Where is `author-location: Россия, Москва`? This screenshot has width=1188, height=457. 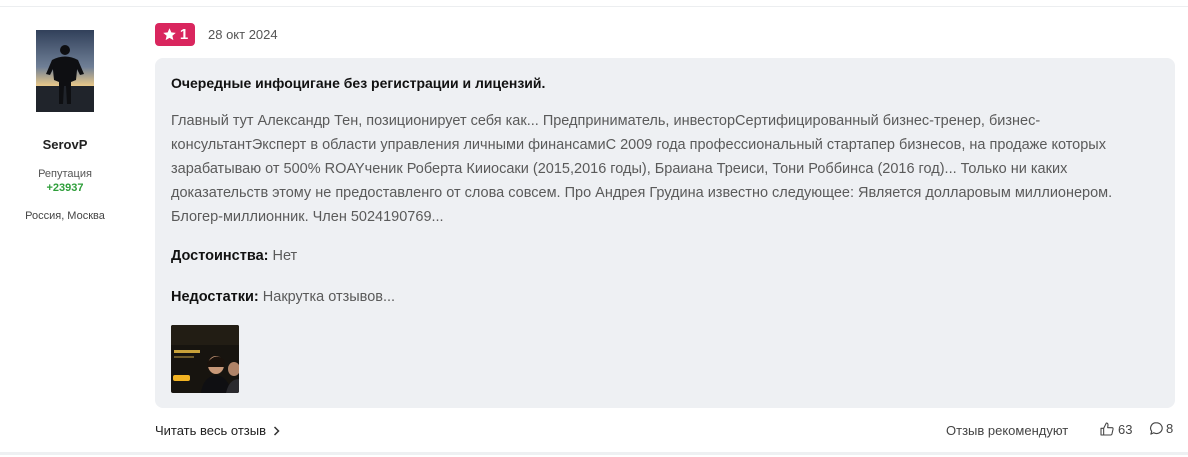 author-location: Россия, Москва is located at coordinates (65, 216).